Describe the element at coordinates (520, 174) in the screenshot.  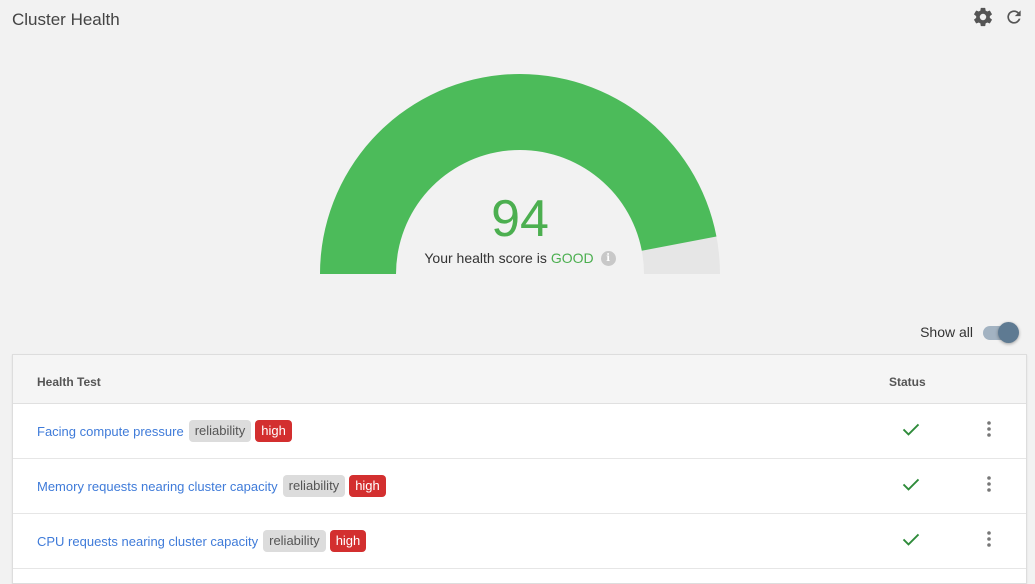
I see `health-gauge: 94 Your health score is GOOD i` at that location.